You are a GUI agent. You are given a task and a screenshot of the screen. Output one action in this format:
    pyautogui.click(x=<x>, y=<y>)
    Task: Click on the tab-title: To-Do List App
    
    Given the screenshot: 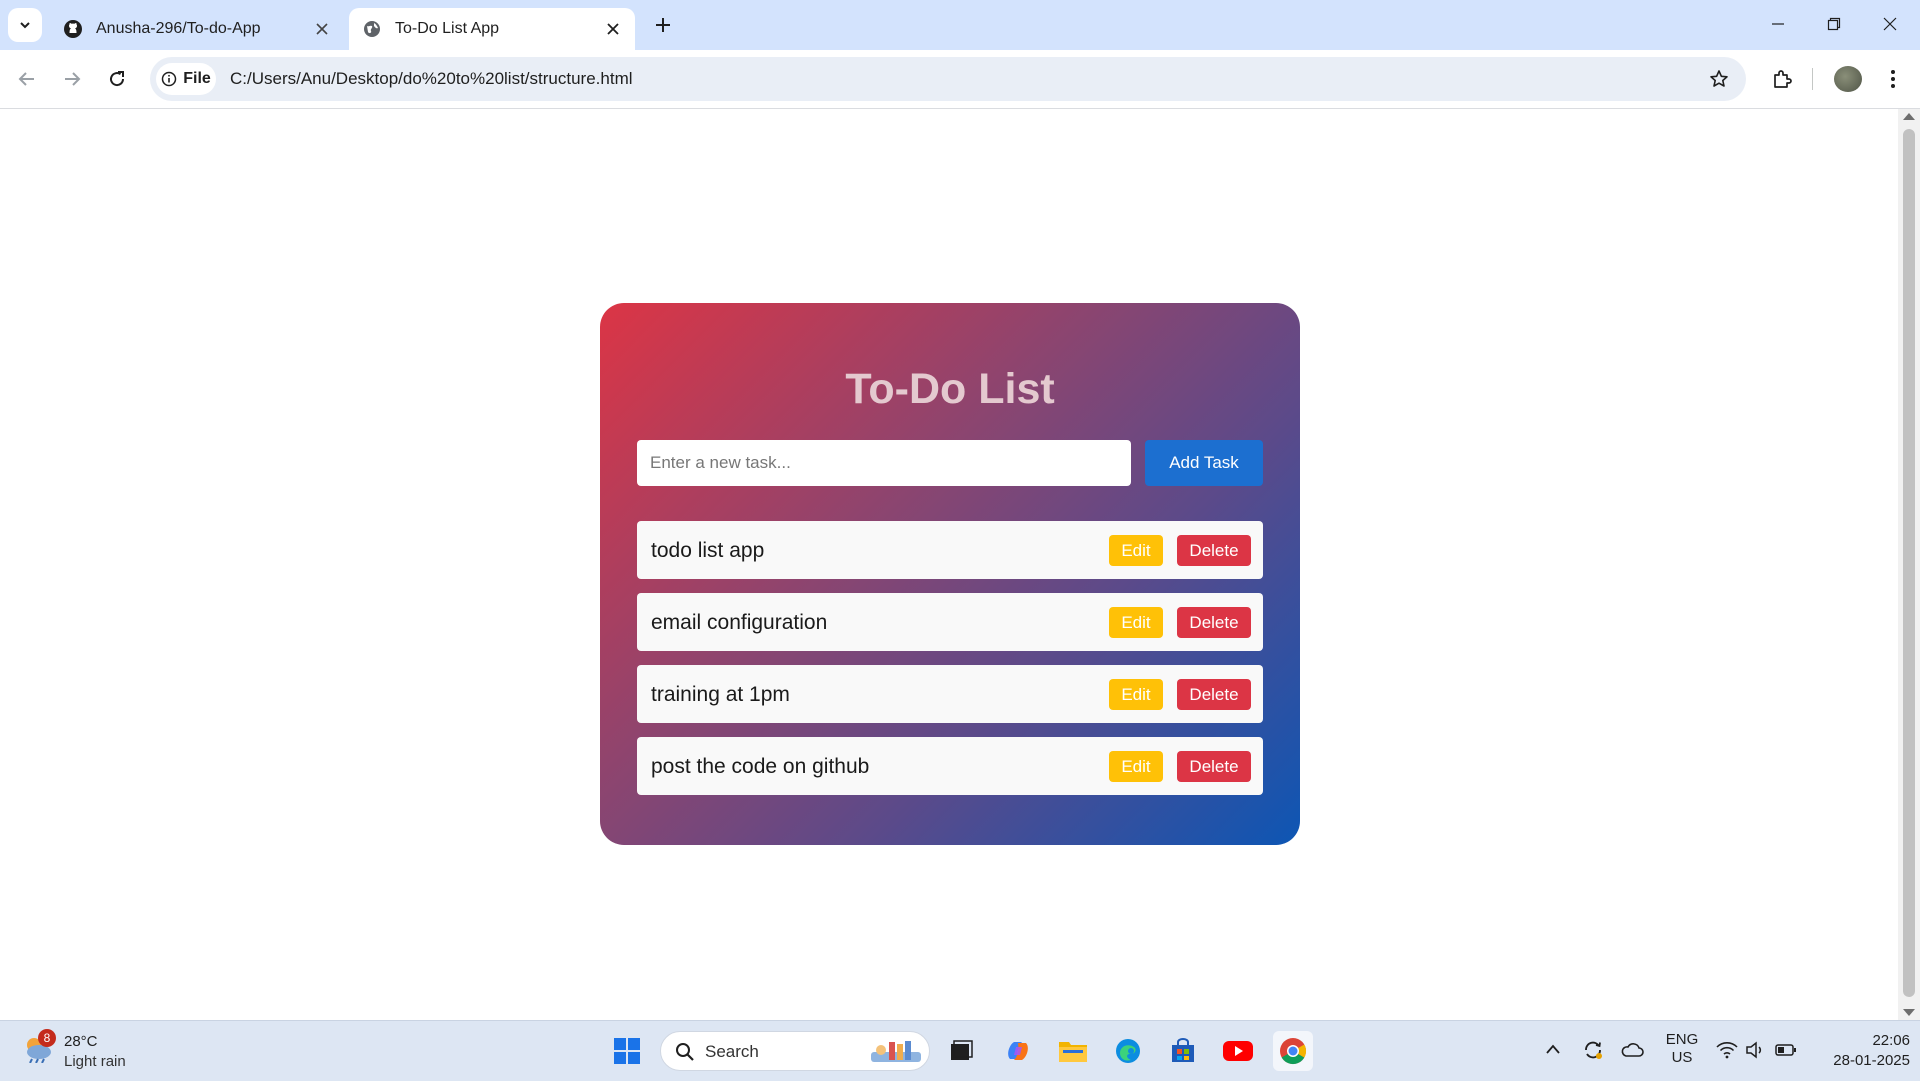 What is the action you would take?
    pyautogui.click(x=447, y=28)
    